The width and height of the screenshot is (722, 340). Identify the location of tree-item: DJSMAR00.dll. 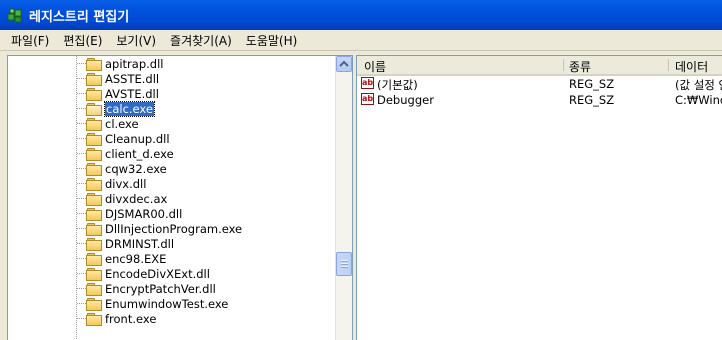
(123, 213).